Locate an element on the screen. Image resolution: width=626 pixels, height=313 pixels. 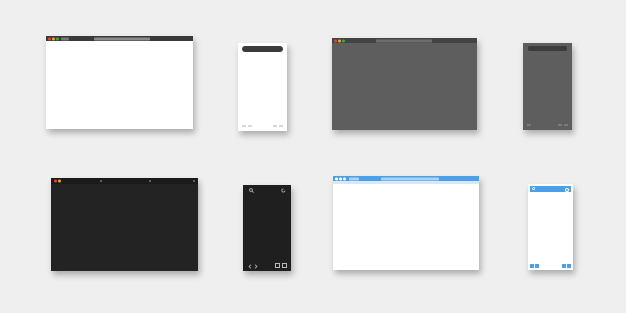
menu-button is located at coordinates (569, 266).